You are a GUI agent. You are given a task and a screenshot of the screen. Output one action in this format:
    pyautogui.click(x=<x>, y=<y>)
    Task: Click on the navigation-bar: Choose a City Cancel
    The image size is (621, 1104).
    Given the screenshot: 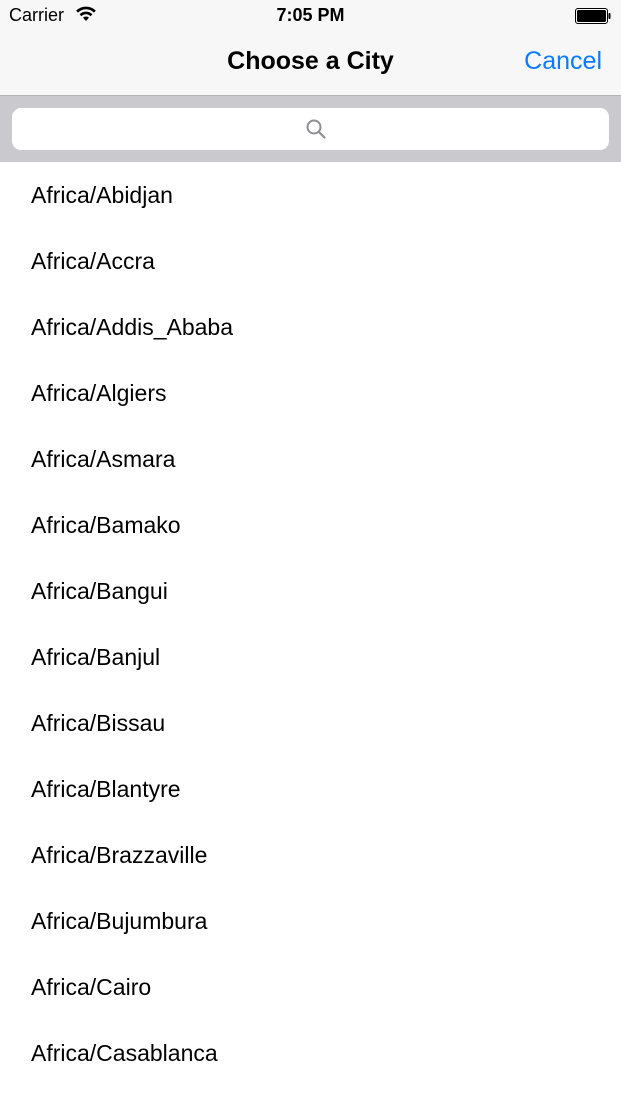 What is the action you would take?
    pyautogui.click(x=310, y=64)
    